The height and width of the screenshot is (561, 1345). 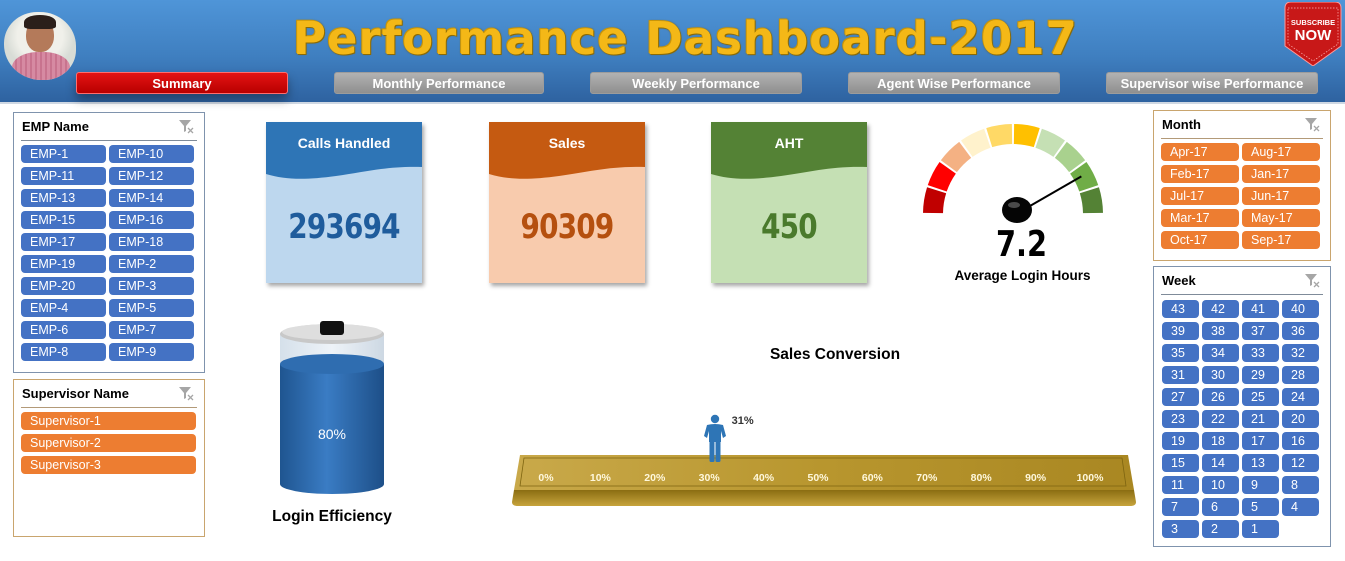 What do you see at coordinates (1260, 507) in the screenshot?
I see `week-chip: 5` at bounding box center [1260, 507].